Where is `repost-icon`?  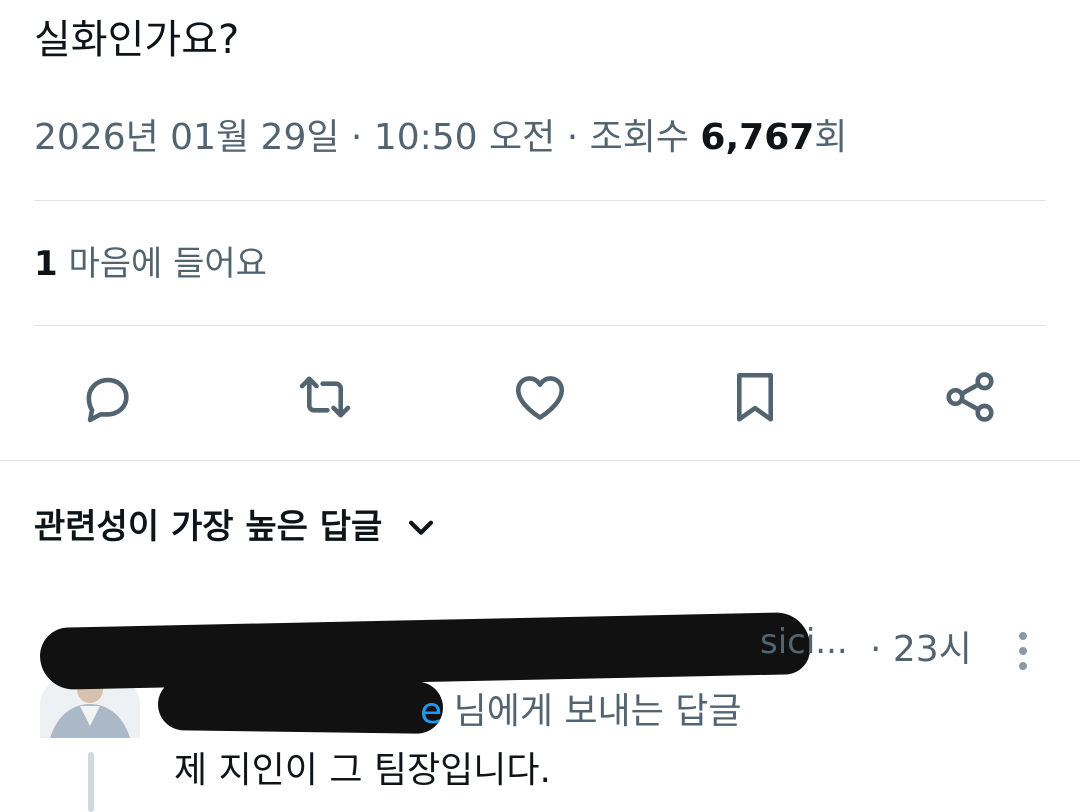
repost-icon is located at coordinates (325, 397).